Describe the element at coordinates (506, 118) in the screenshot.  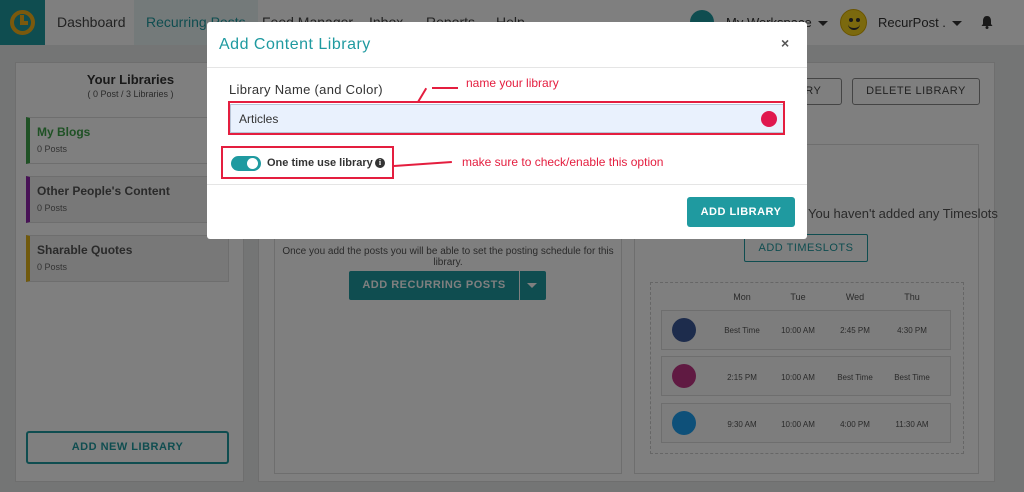
I see `annotation-box-name` at that location.